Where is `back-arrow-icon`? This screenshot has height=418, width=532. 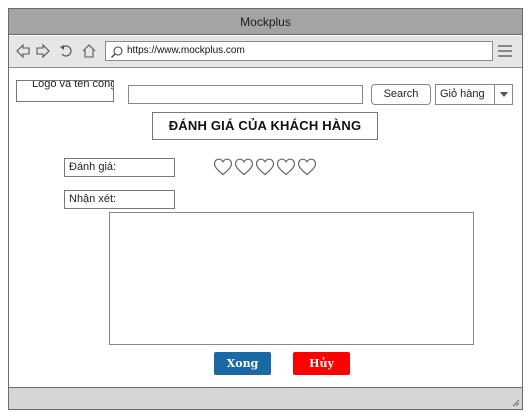 back-arrow-icon is located at coordinates (23, 51).